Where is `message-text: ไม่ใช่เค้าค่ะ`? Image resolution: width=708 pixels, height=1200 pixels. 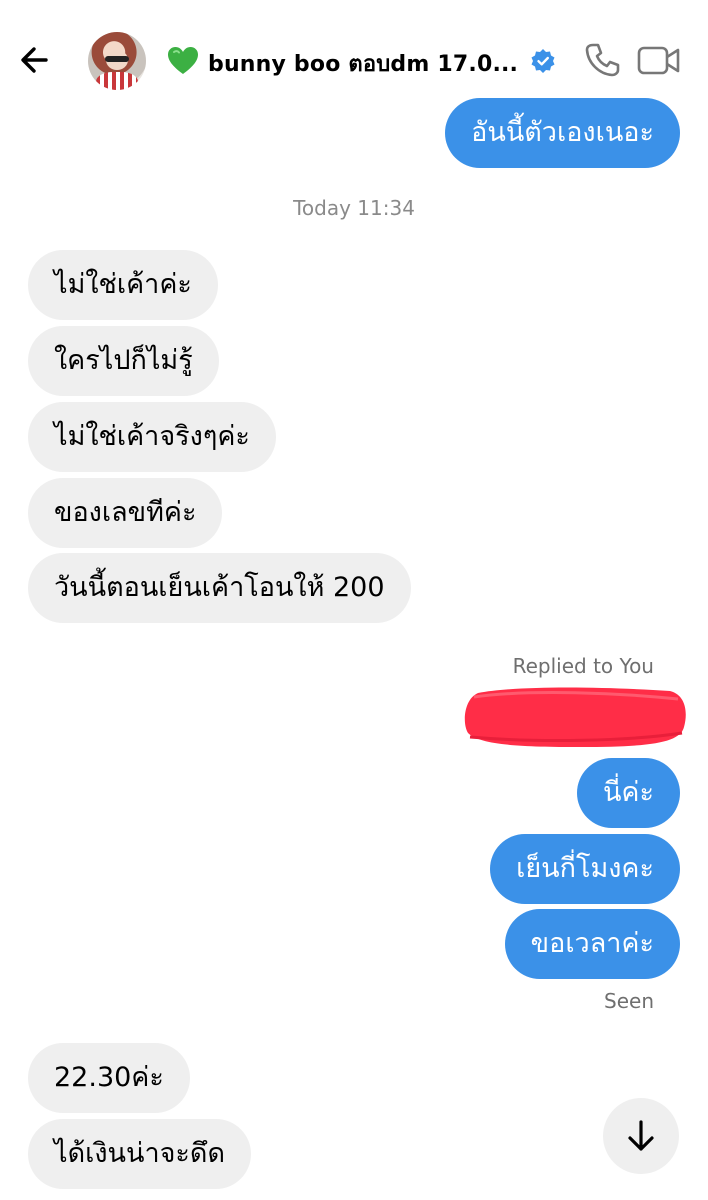
message-text: ไม่ใช่เค้าค่ะ is located at coordinates (123, 284).